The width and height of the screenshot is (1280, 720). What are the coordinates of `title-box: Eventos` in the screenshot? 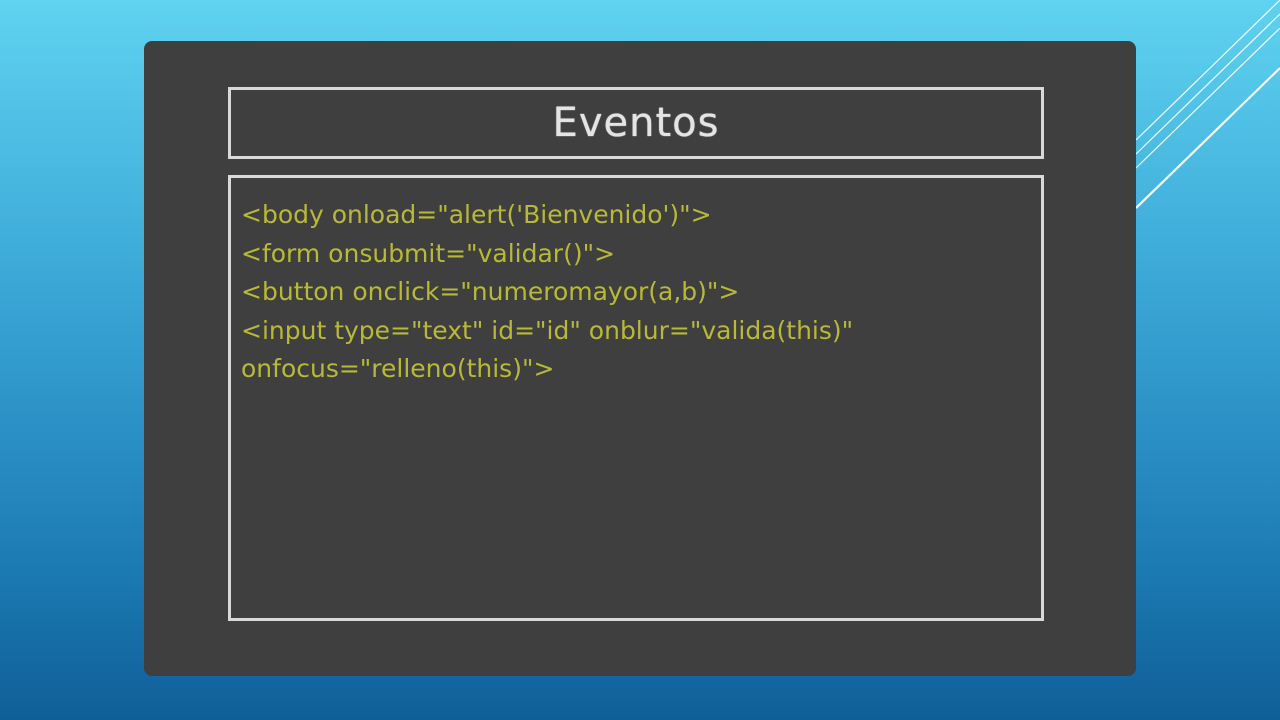 It's located at (636, 123).